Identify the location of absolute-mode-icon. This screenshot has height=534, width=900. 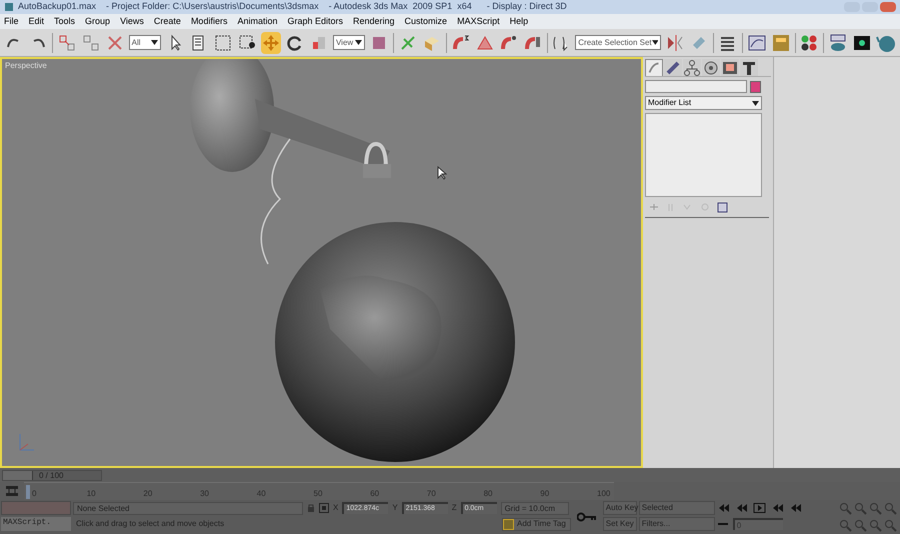
(324, 508).